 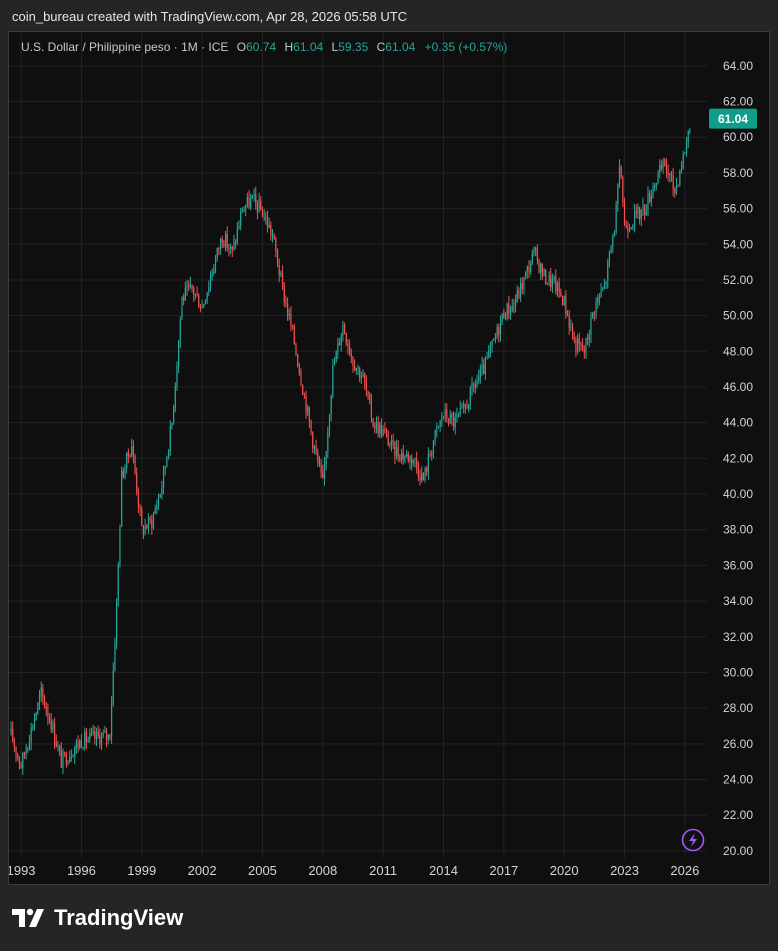 What do you see at coordinates (738, 601) in the screenshot?
I see `y-tick-label: 34.00` at bounding box center [738, 601].